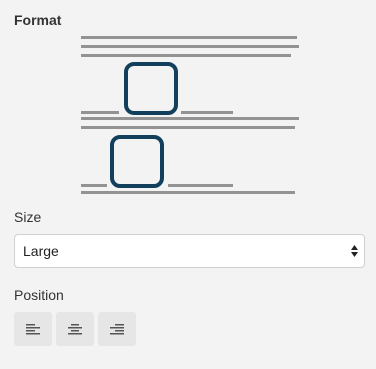  Describe the element at coordinates (28, 217) in the screenshot. I see `size-label: Size` at that location.